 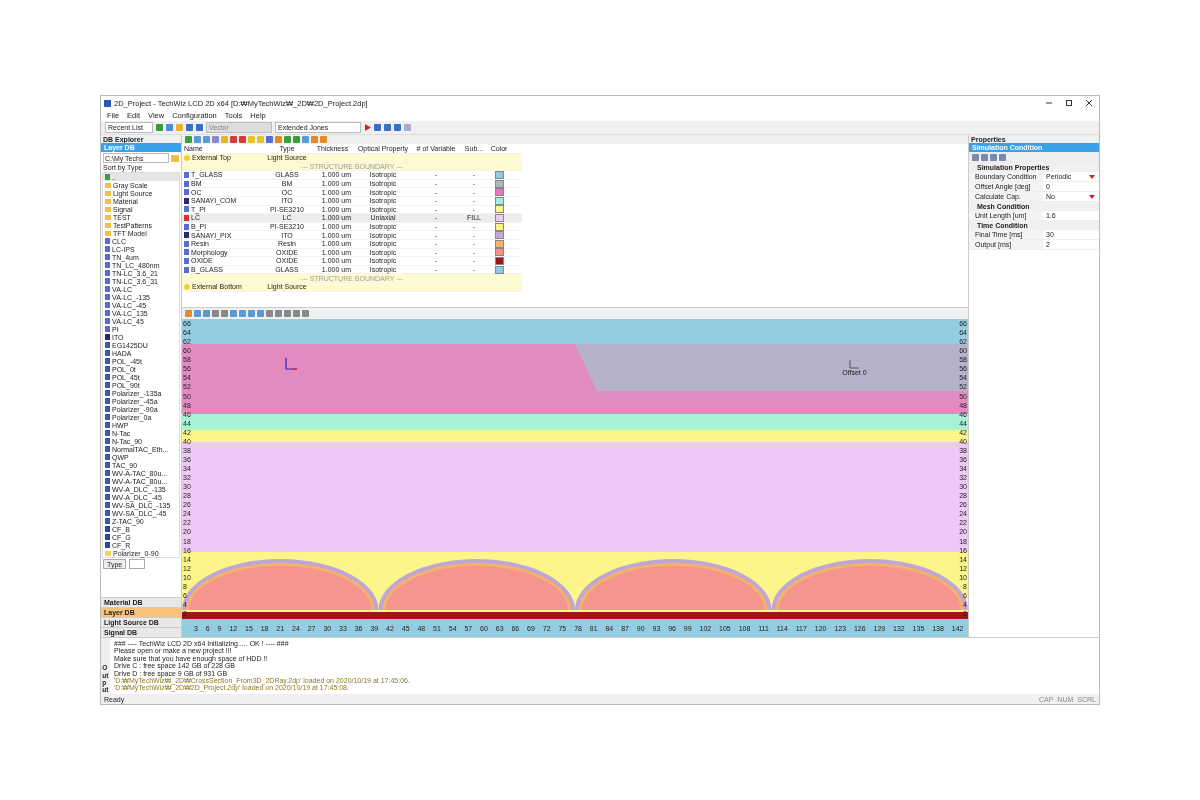 I want to click on folder-icon, so click(x=175, y=158).